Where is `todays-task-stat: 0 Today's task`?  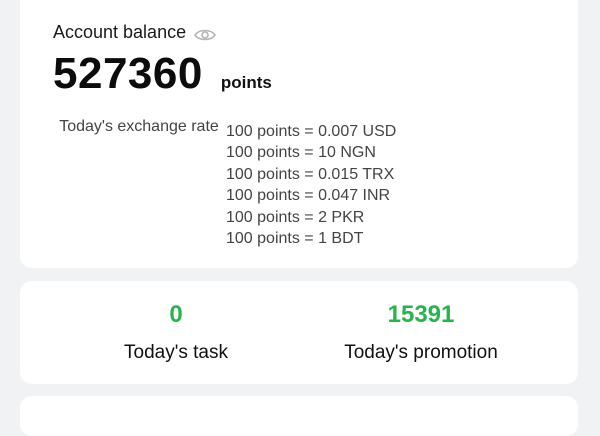
todays-task-stat: 0 Today's task is located at coordinates (176, 332).